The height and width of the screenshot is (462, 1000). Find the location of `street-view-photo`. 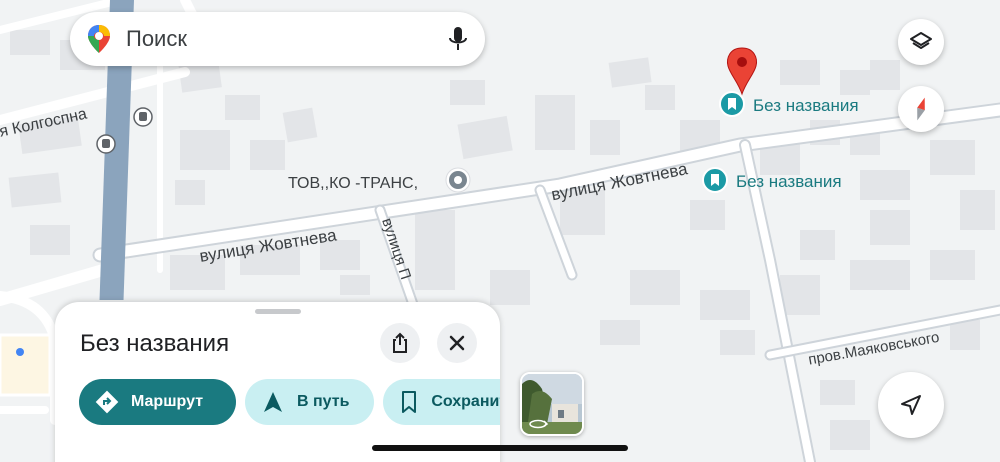

street-view-photo is located at coordinates (552, 404).